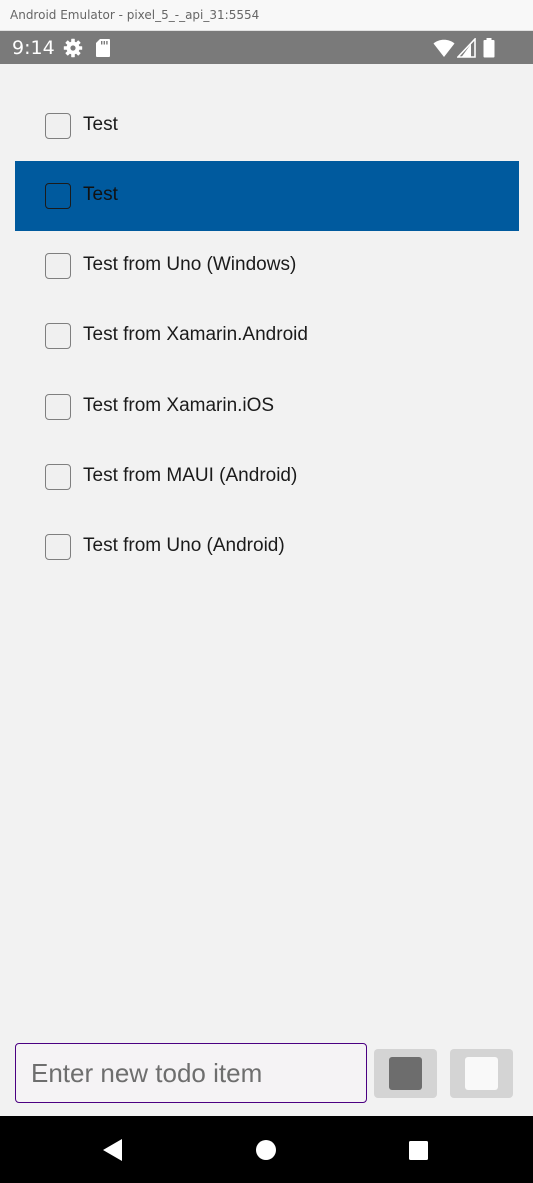 The image size is (533, 1183). I want to click on add-button, so click(405, 1073).